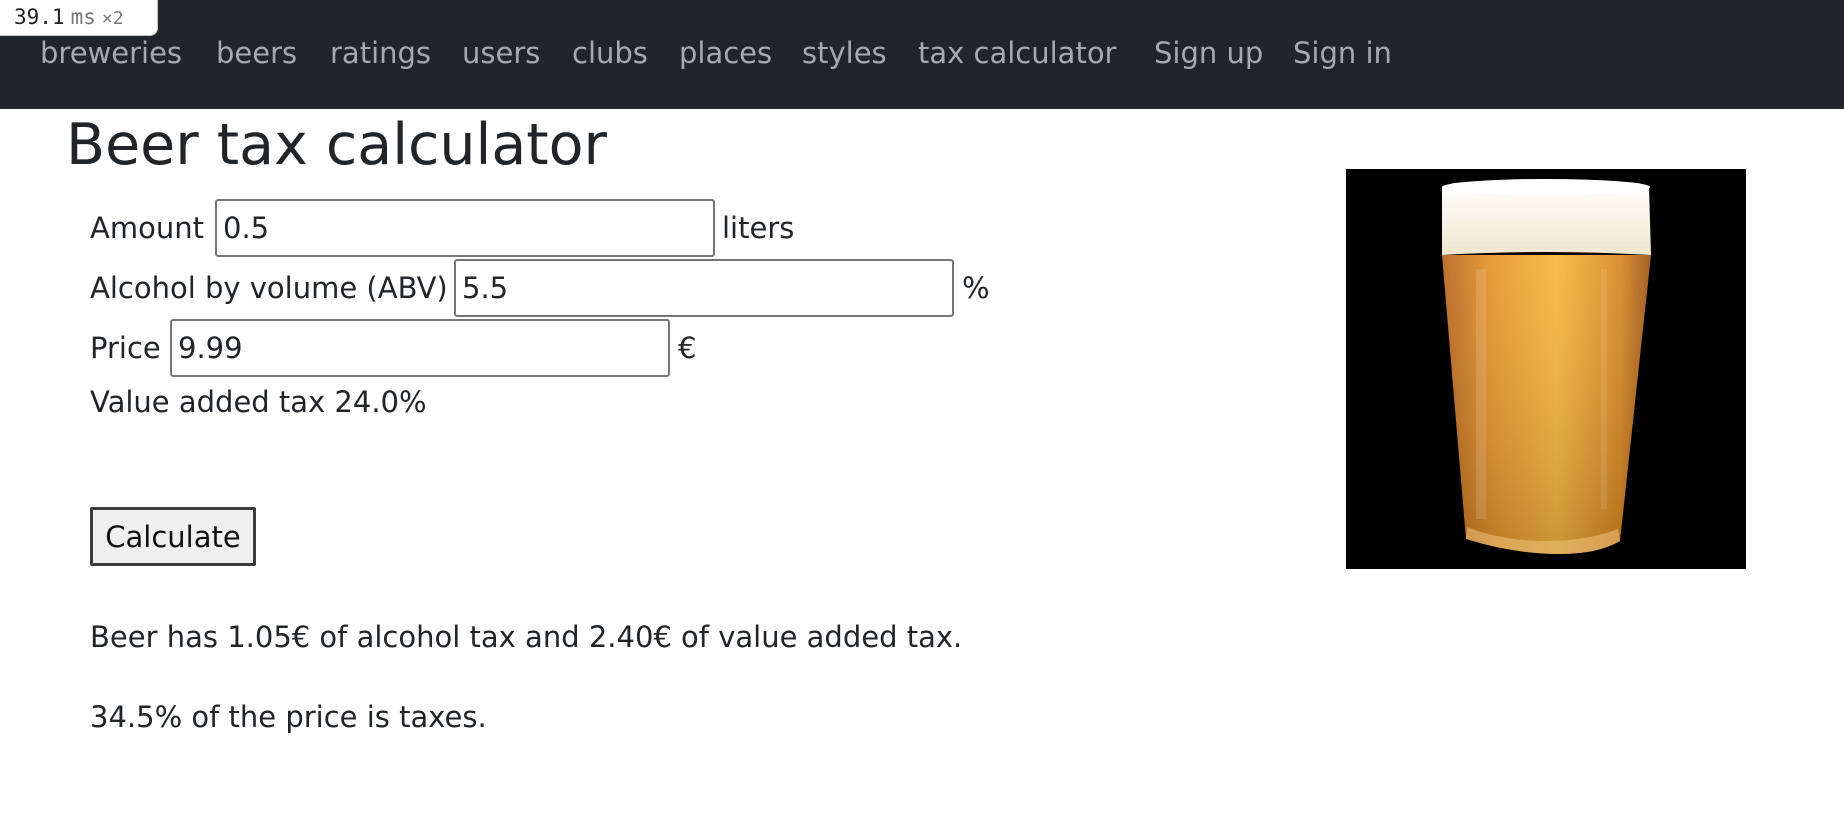  I want to click on abv-field, so click(704, 288).